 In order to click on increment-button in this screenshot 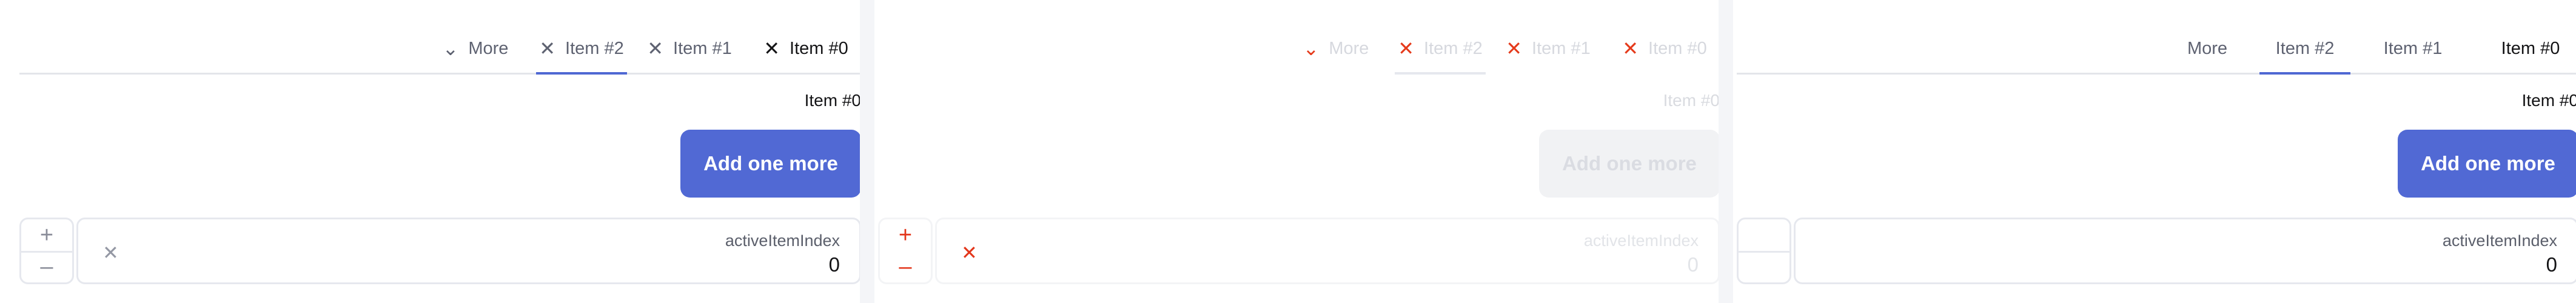, I will do `click(1764, 236)`.